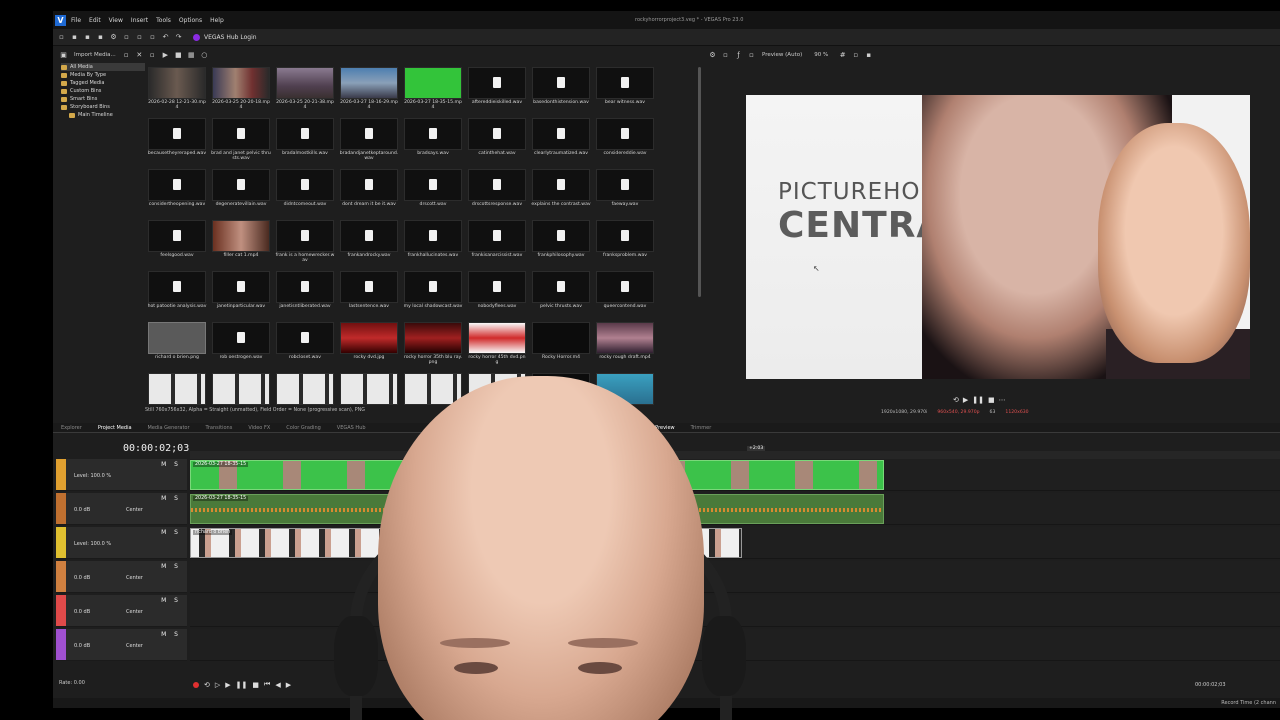 The width and height of the screenshot is (1280, 720). What do you see at coordinates (115, 428) in the screenshot?
I see `tab-project-media: Project Media` at bounding box center [115, 428].